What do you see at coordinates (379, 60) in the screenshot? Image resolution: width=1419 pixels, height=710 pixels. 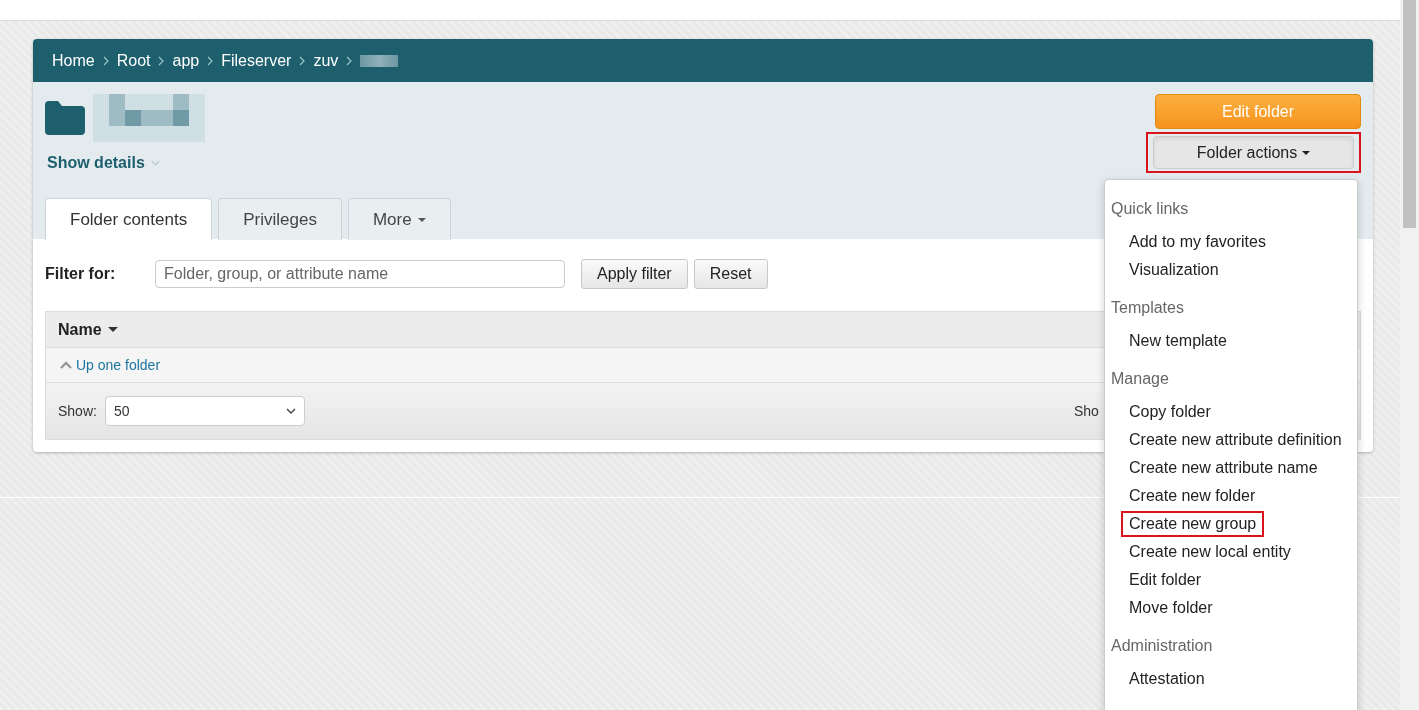 I see `redacted-text` at bounding box center [379, 60].